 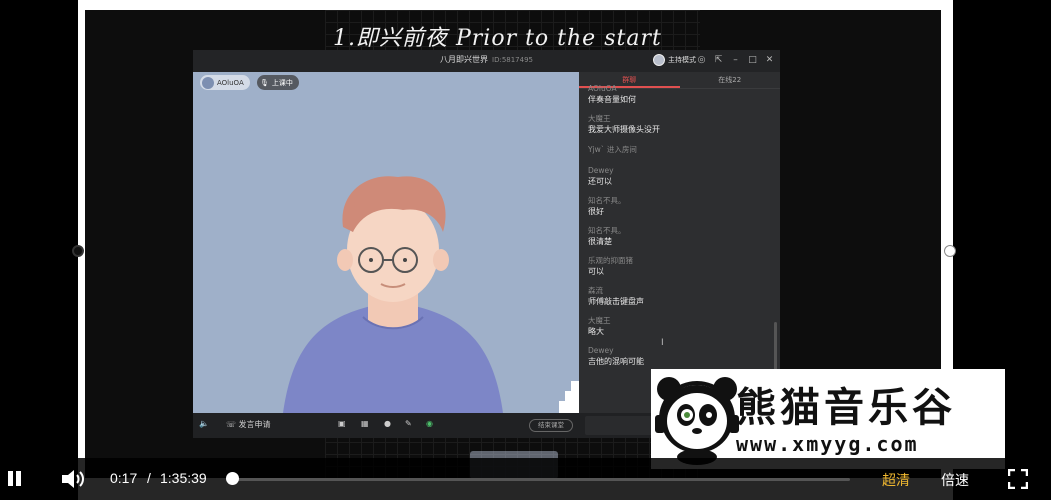 I want to click on chat-message: 大魔王 我爱大师摄像头没开, so click(x=680, y=125).